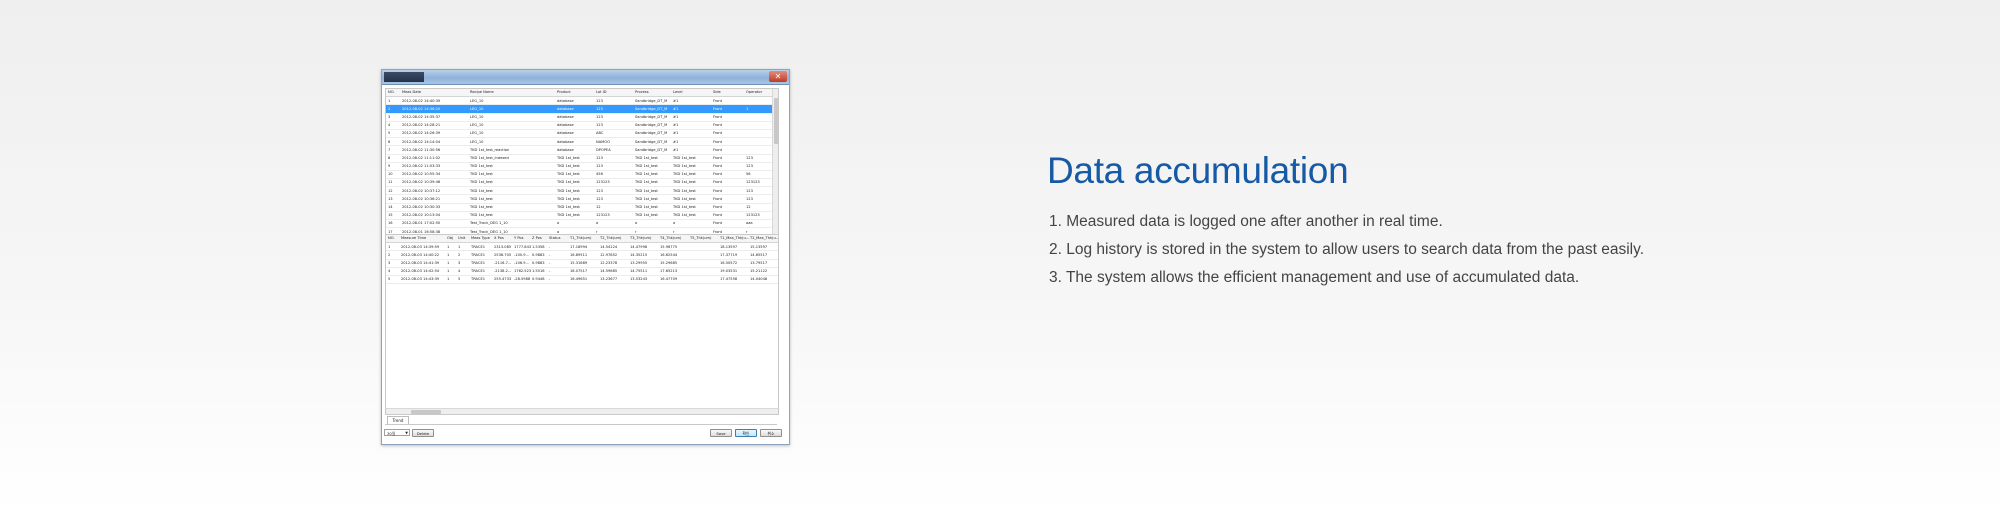 This screenshot has width=2000, height=516. I want to click on table-cell: 2012-08-02 10:37:12, so click(421, 190).